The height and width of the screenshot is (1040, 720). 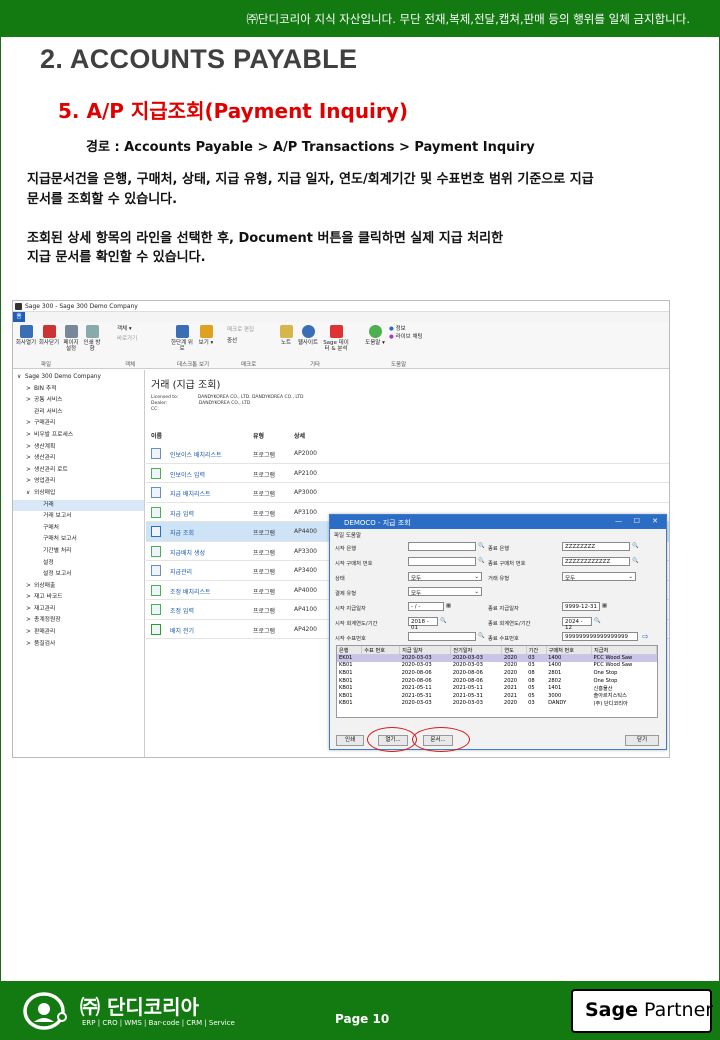 What do you see at coordinates (206, 335) in the screenshot?
I see `view-button: 보기 ▾` at bounding box center [206, 335].